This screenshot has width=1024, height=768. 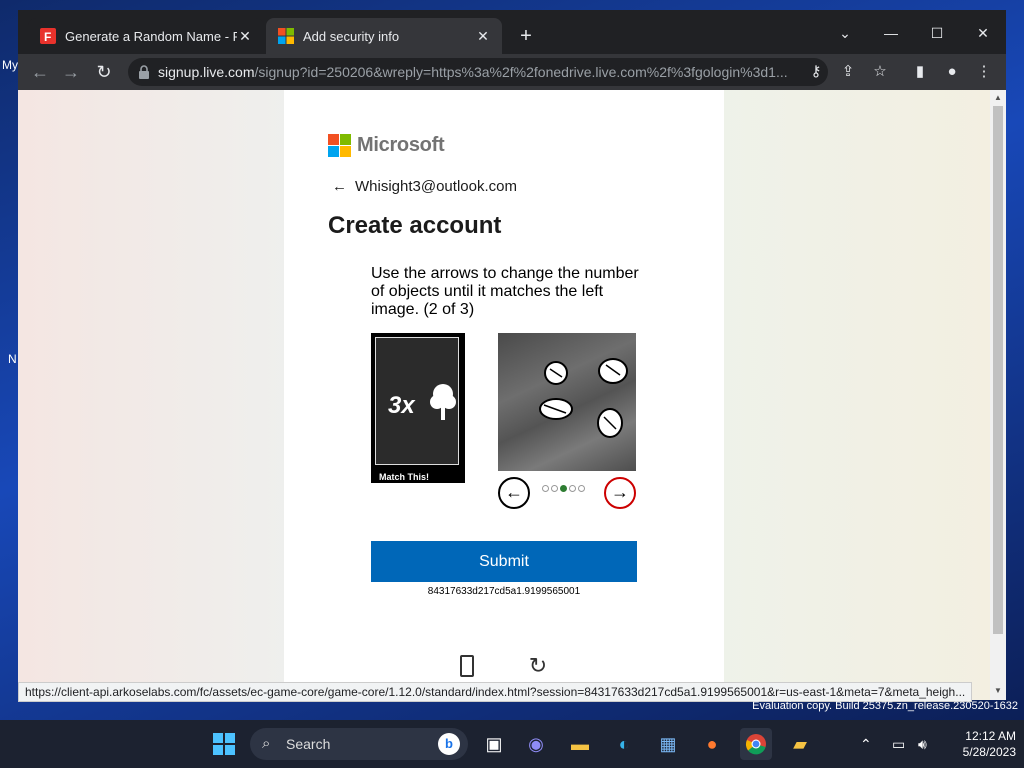 What do you see at coordinates (624, 744) in the screenshot?
I see `edge-icon: ◐` at bounding box center [624, 744].